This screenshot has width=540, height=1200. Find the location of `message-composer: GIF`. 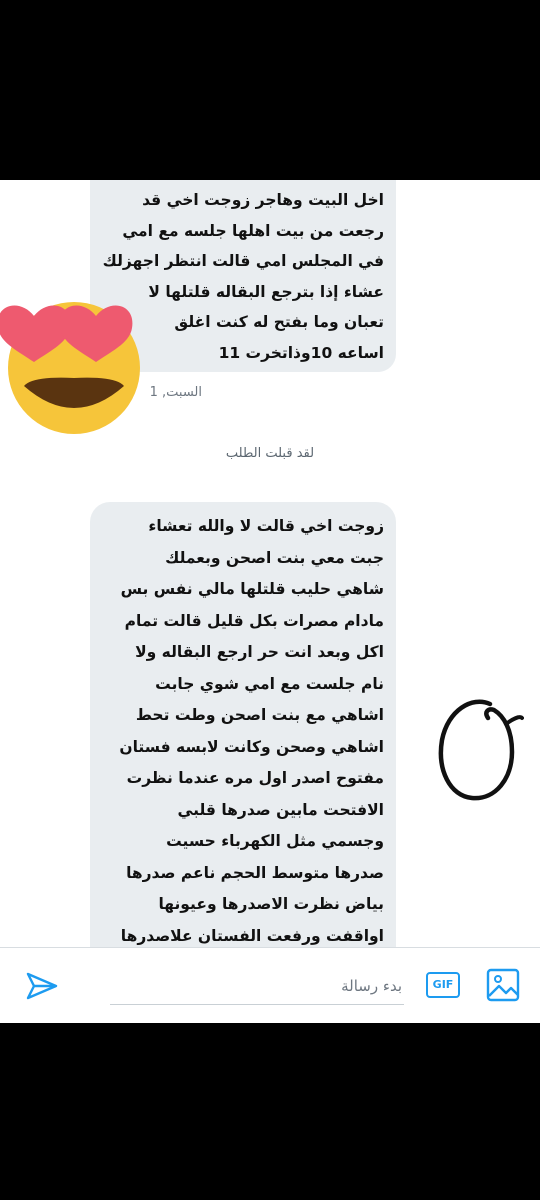

message-composer: GIF is located at coordinates (270, 985).